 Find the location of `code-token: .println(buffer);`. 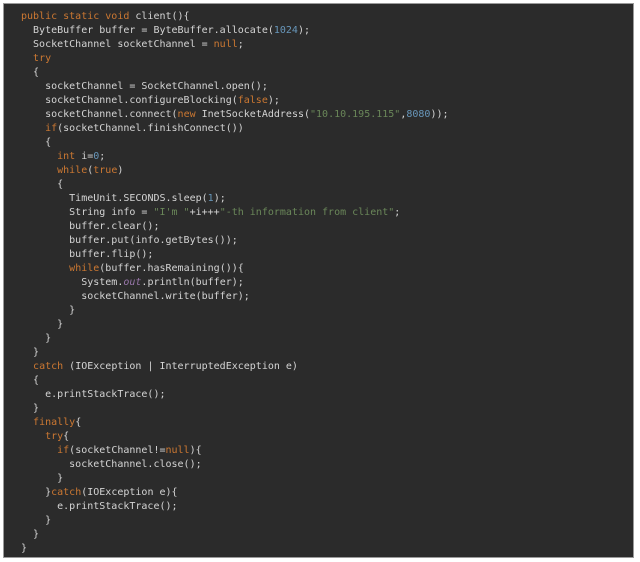

code-token: .println(buffer); is located at coordinates (192, 282).